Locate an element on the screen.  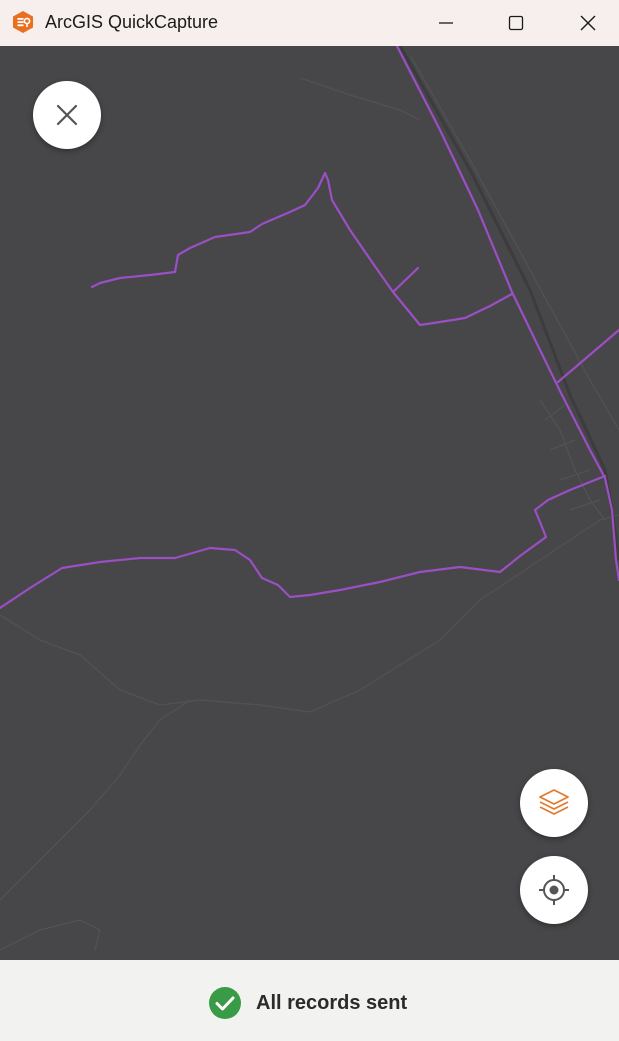
layers-icon is located at coordinates (554, 802).